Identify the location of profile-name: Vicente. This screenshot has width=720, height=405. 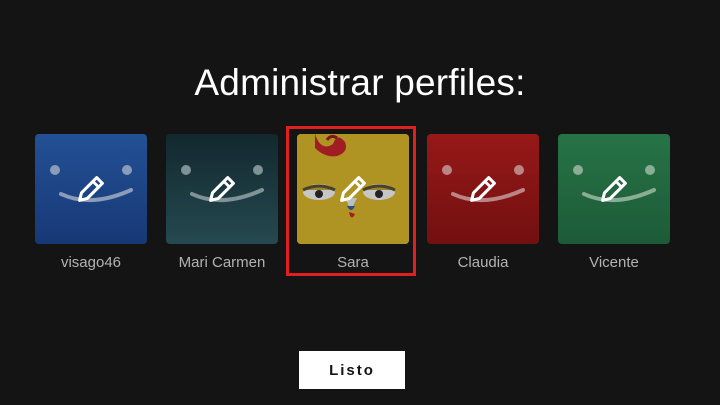
(614, 262).